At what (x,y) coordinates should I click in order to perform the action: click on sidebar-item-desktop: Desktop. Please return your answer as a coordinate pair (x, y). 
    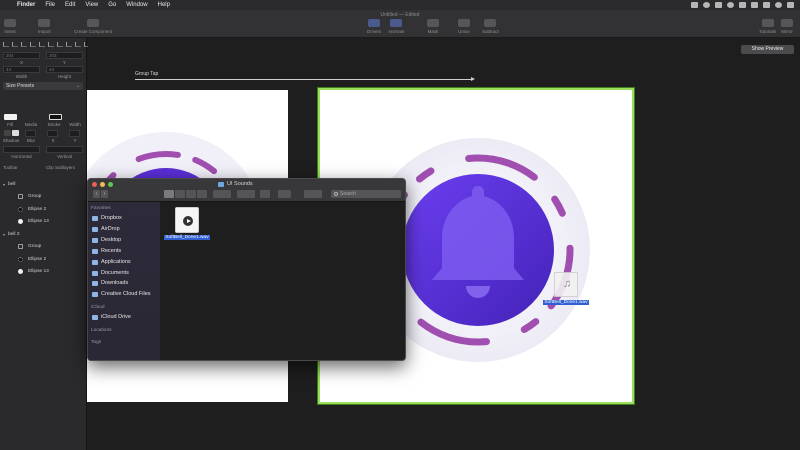
    Looking at the image, I should click on (106, 240).